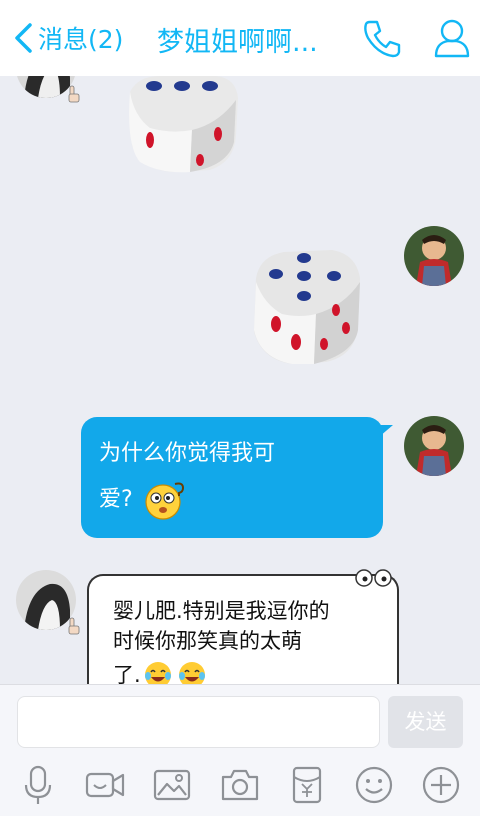 The image size is (480, 816). I want to click on outgoing-message-bubble: 为什么你觉得我可 爱?, so click(237, 477).